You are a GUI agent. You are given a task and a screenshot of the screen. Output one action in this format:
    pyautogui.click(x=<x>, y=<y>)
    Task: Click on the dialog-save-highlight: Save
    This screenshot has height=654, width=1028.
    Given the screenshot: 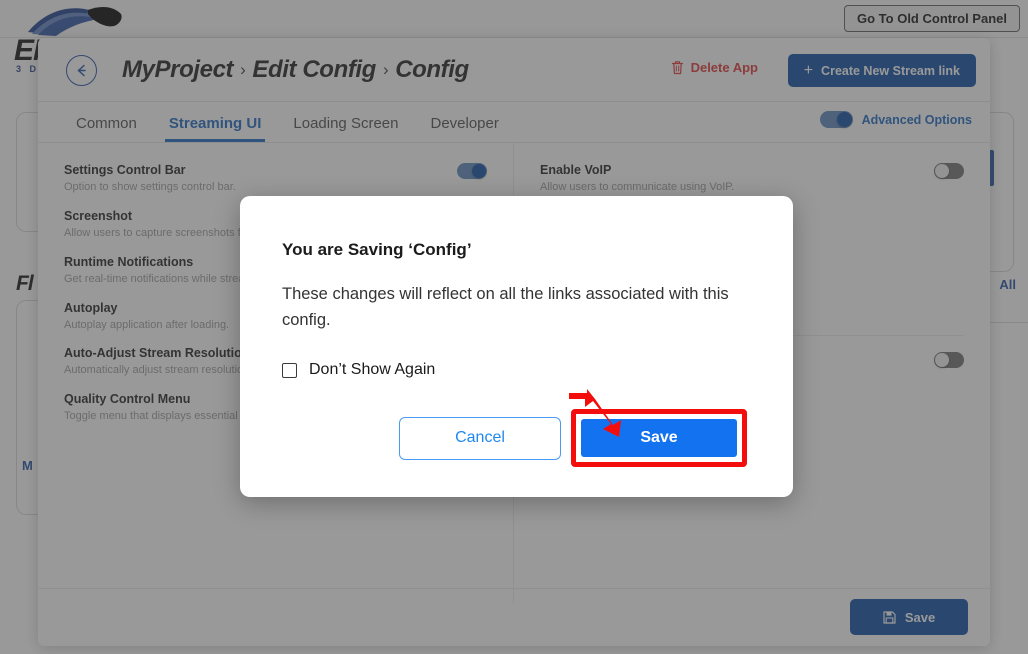 What is the action you would take?
    pyautogui.click(x=659, y=438)
    